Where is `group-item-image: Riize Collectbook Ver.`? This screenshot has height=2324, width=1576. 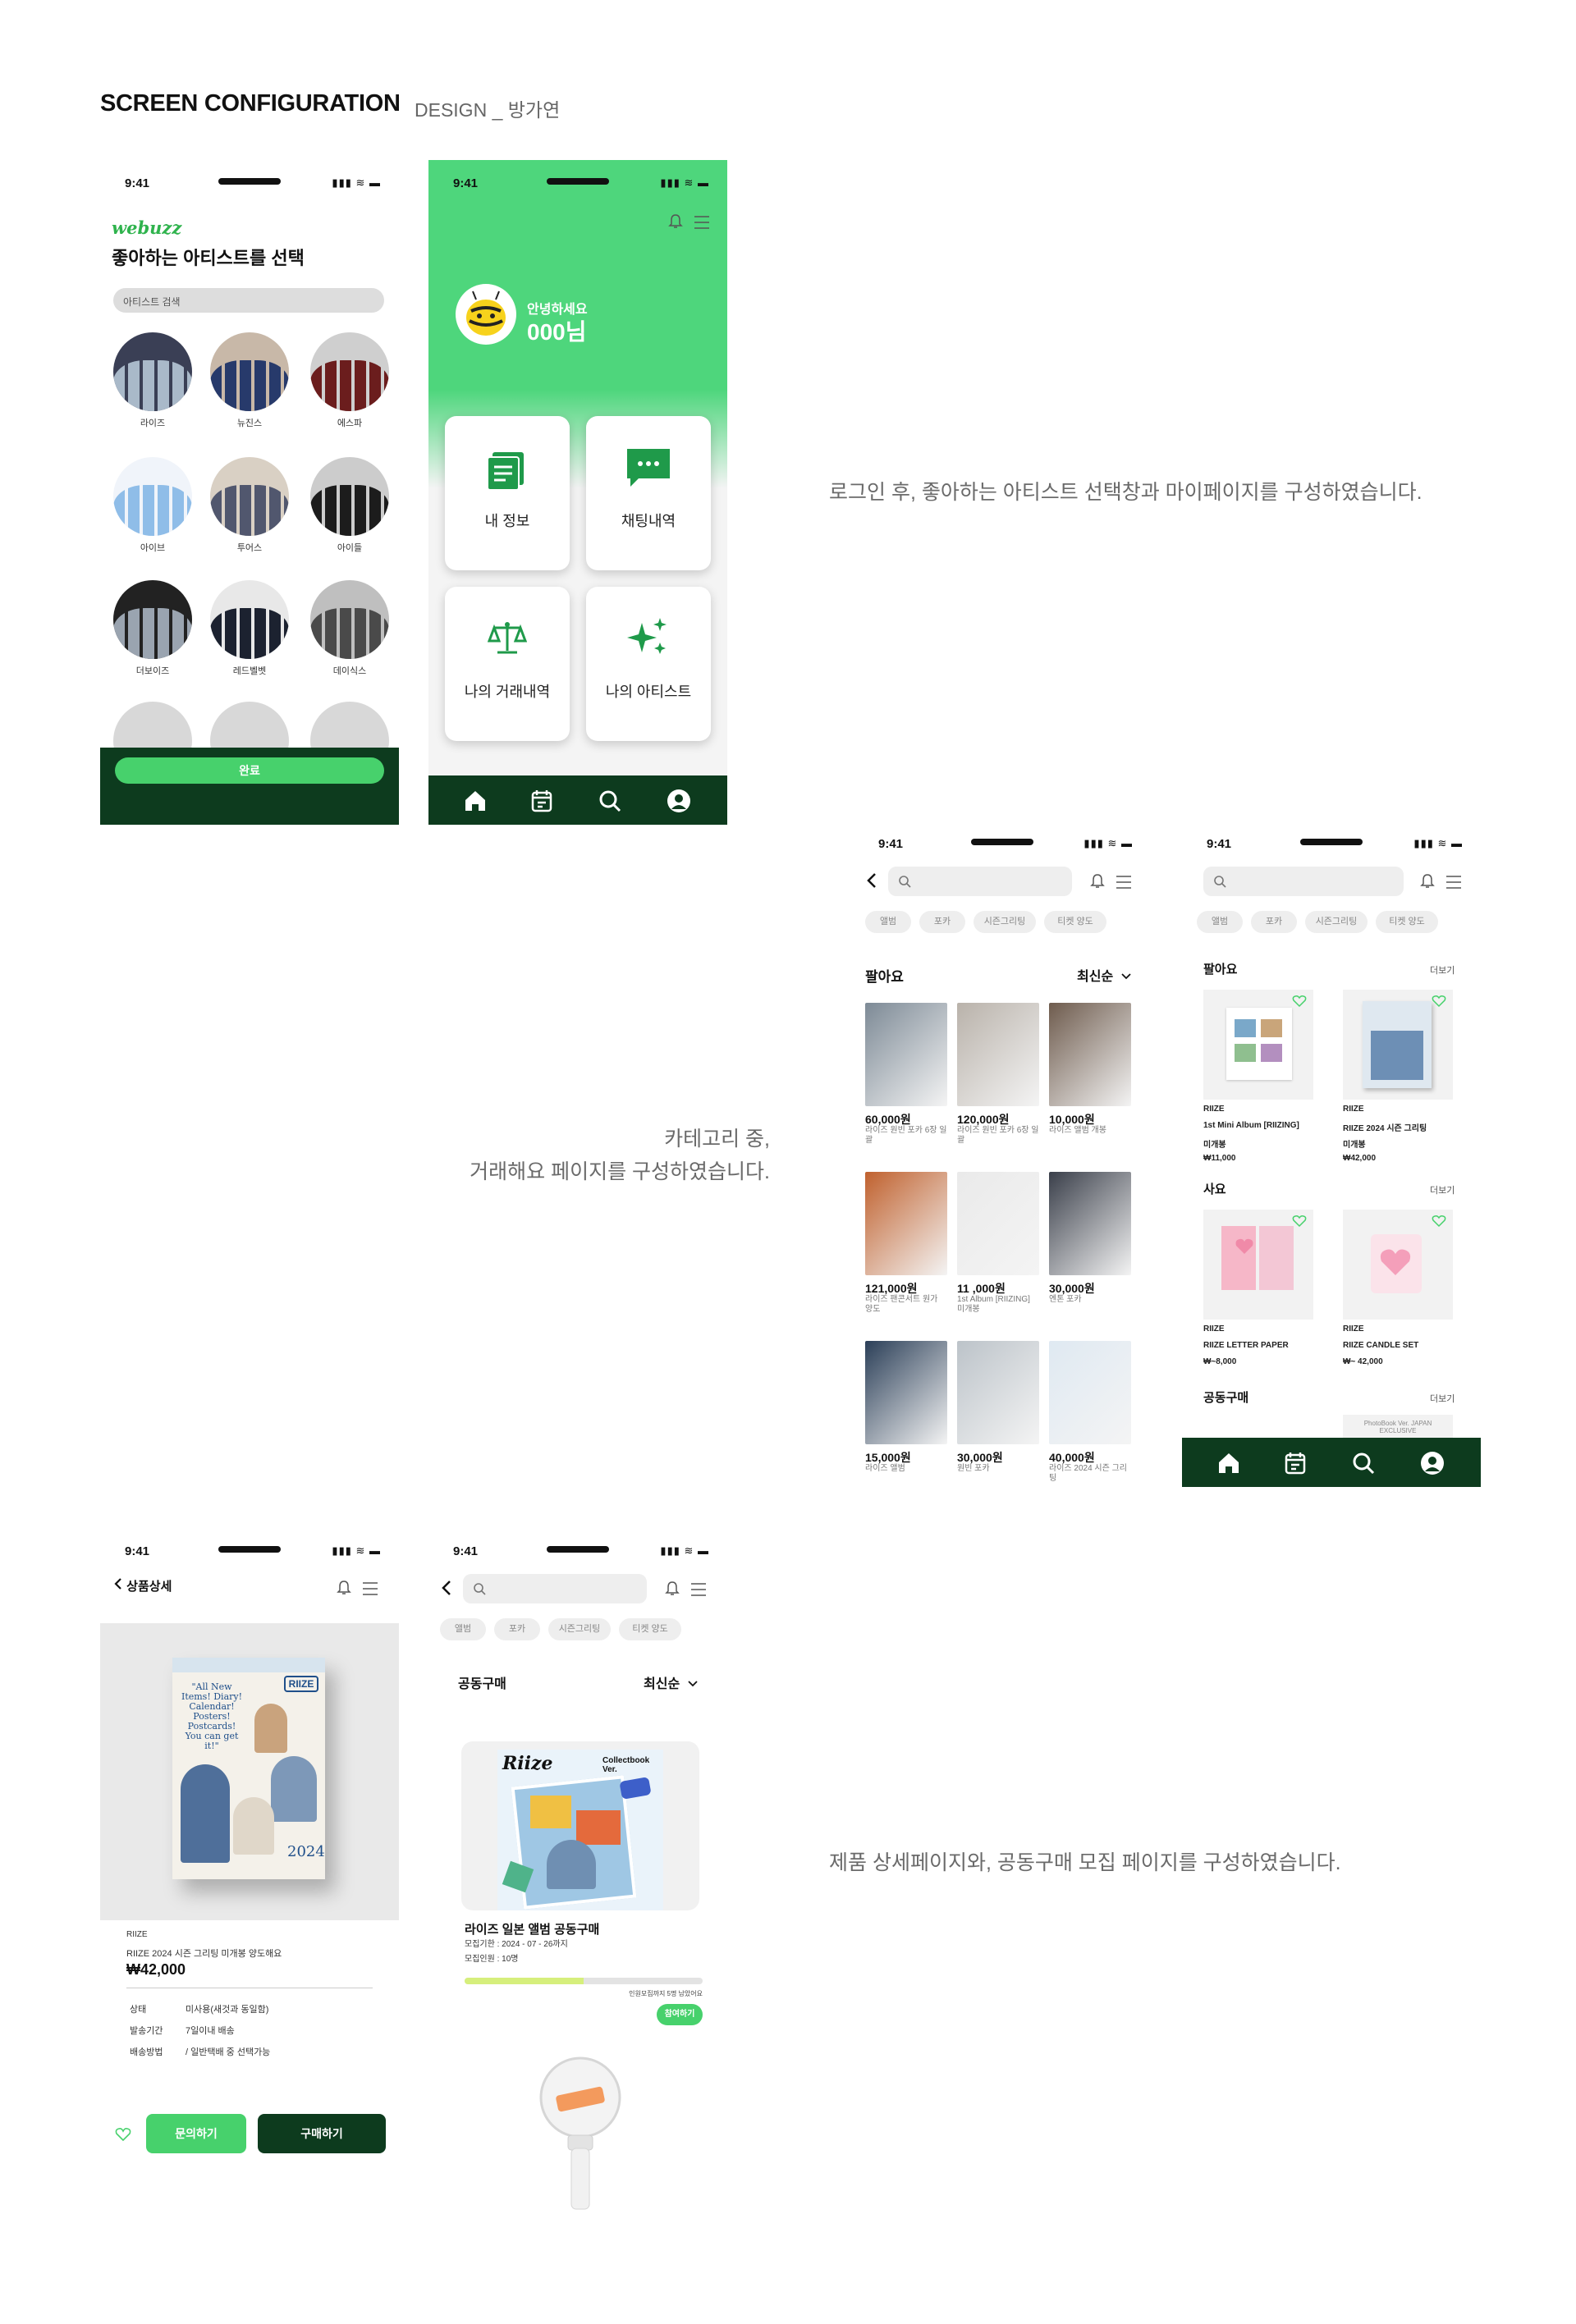
group-item-image: Riize Collectbook Ver. is located at coordinates (580, 1825).